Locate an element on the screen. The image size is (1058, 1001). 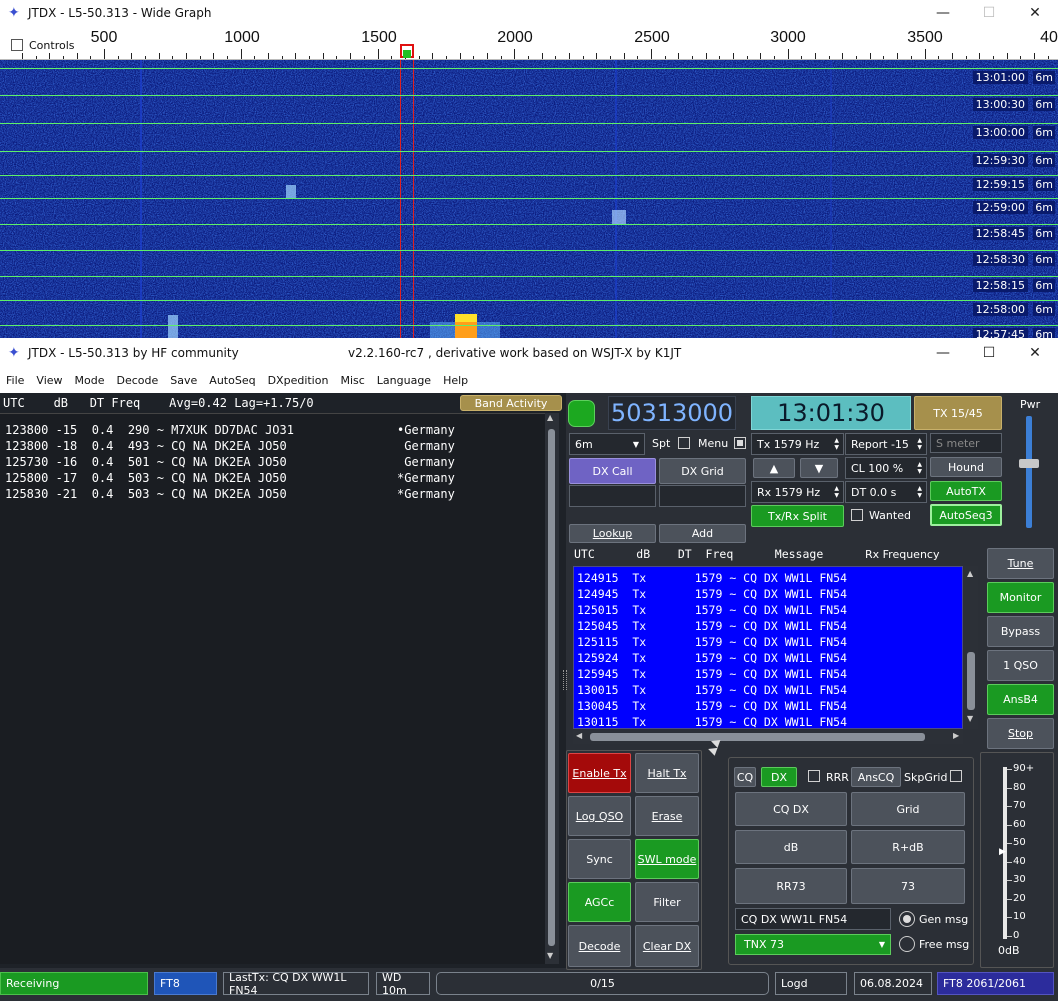
dx-grid-input is located at coordinates (702, 496).